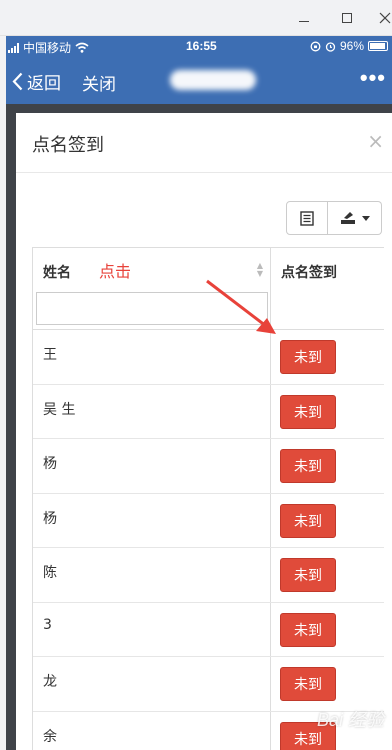 Image resolution: width=392 pixels, height=750 pixels. I want to click on rotation-lock-icon, so click(315, 46).